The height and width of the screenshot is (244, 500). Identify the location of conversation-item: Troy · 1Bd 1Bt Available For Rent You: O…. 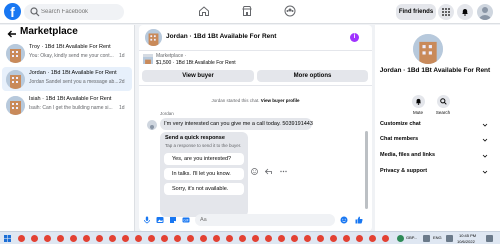
(67, 53).